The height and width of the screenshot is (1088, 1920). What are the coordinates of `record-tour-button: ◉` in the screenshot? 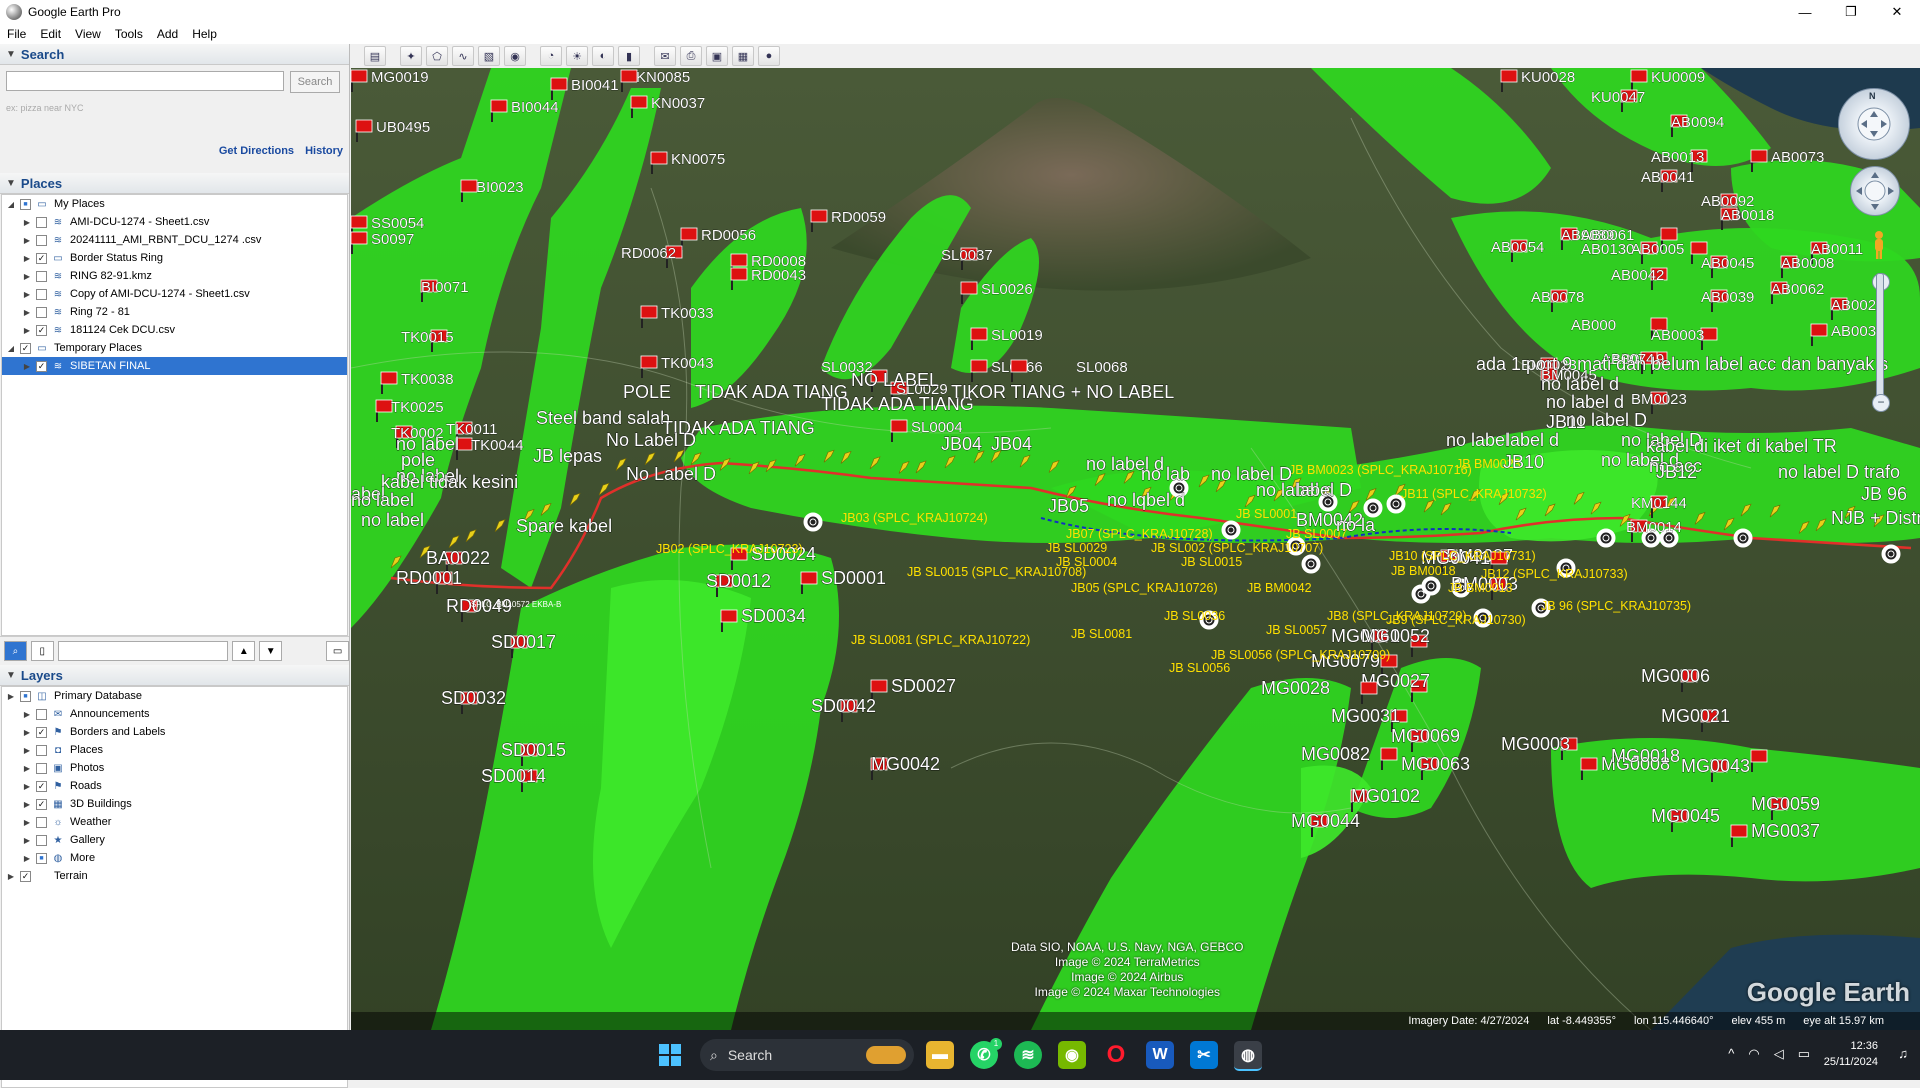 It's located at (515, 56).